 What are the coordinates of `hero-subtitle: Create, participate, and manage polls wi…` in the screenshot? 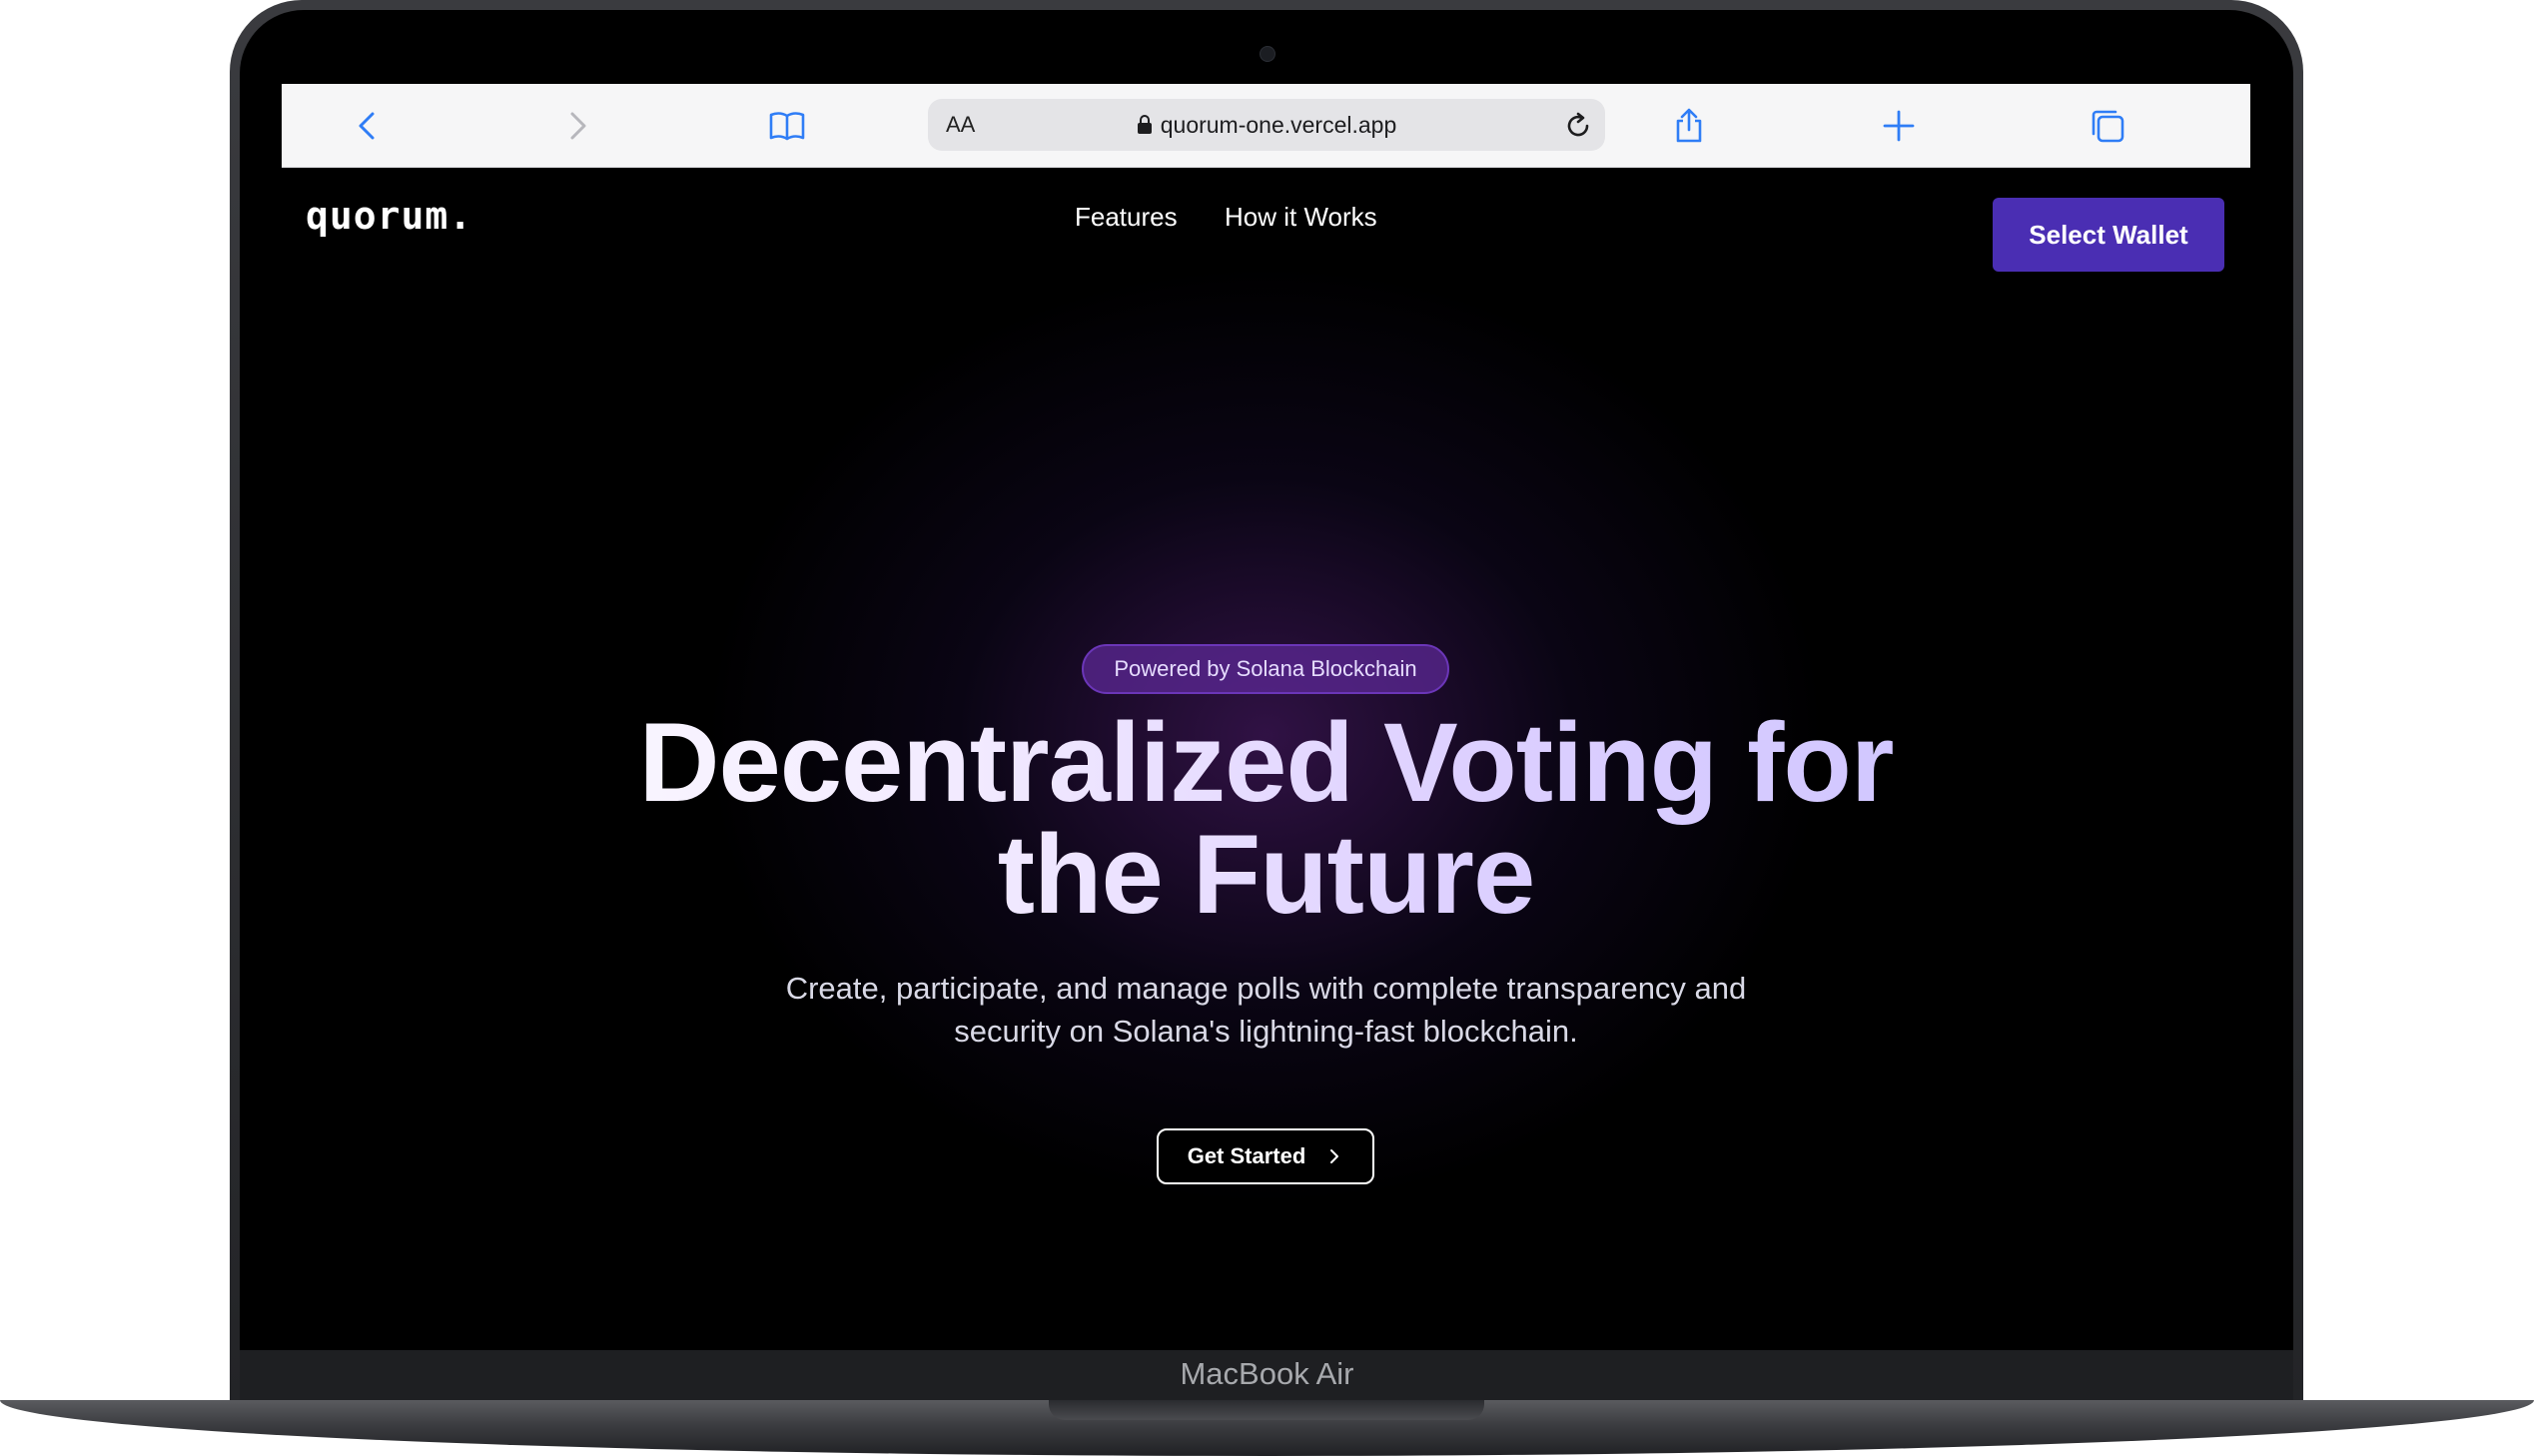 It's located at (1266, 1010).